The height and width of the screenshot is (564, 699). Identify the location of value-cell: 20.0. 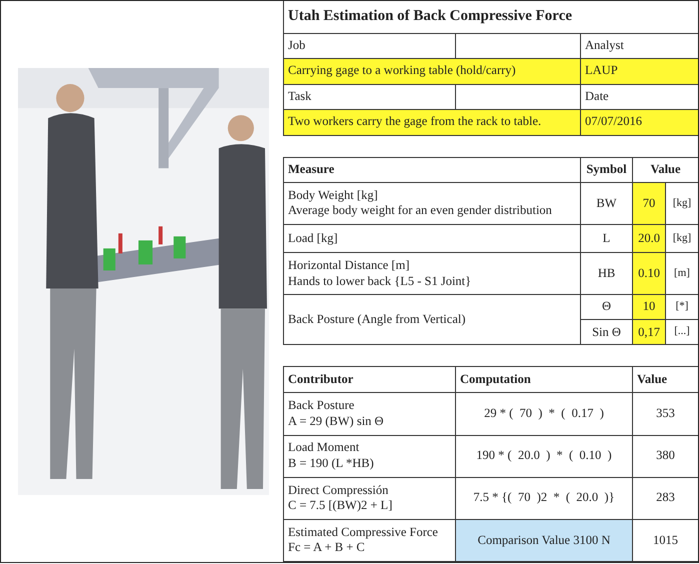
(649, 238).